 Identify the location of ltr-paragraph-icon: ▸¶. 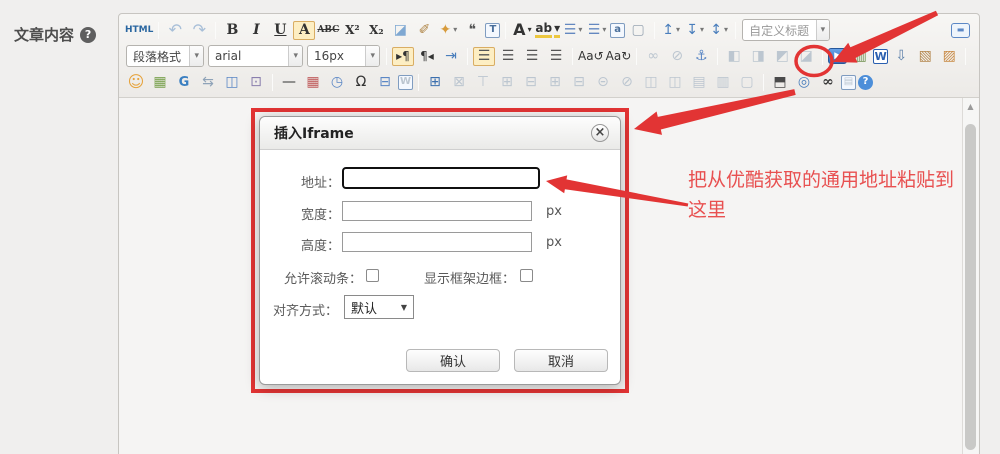
(403, 56).